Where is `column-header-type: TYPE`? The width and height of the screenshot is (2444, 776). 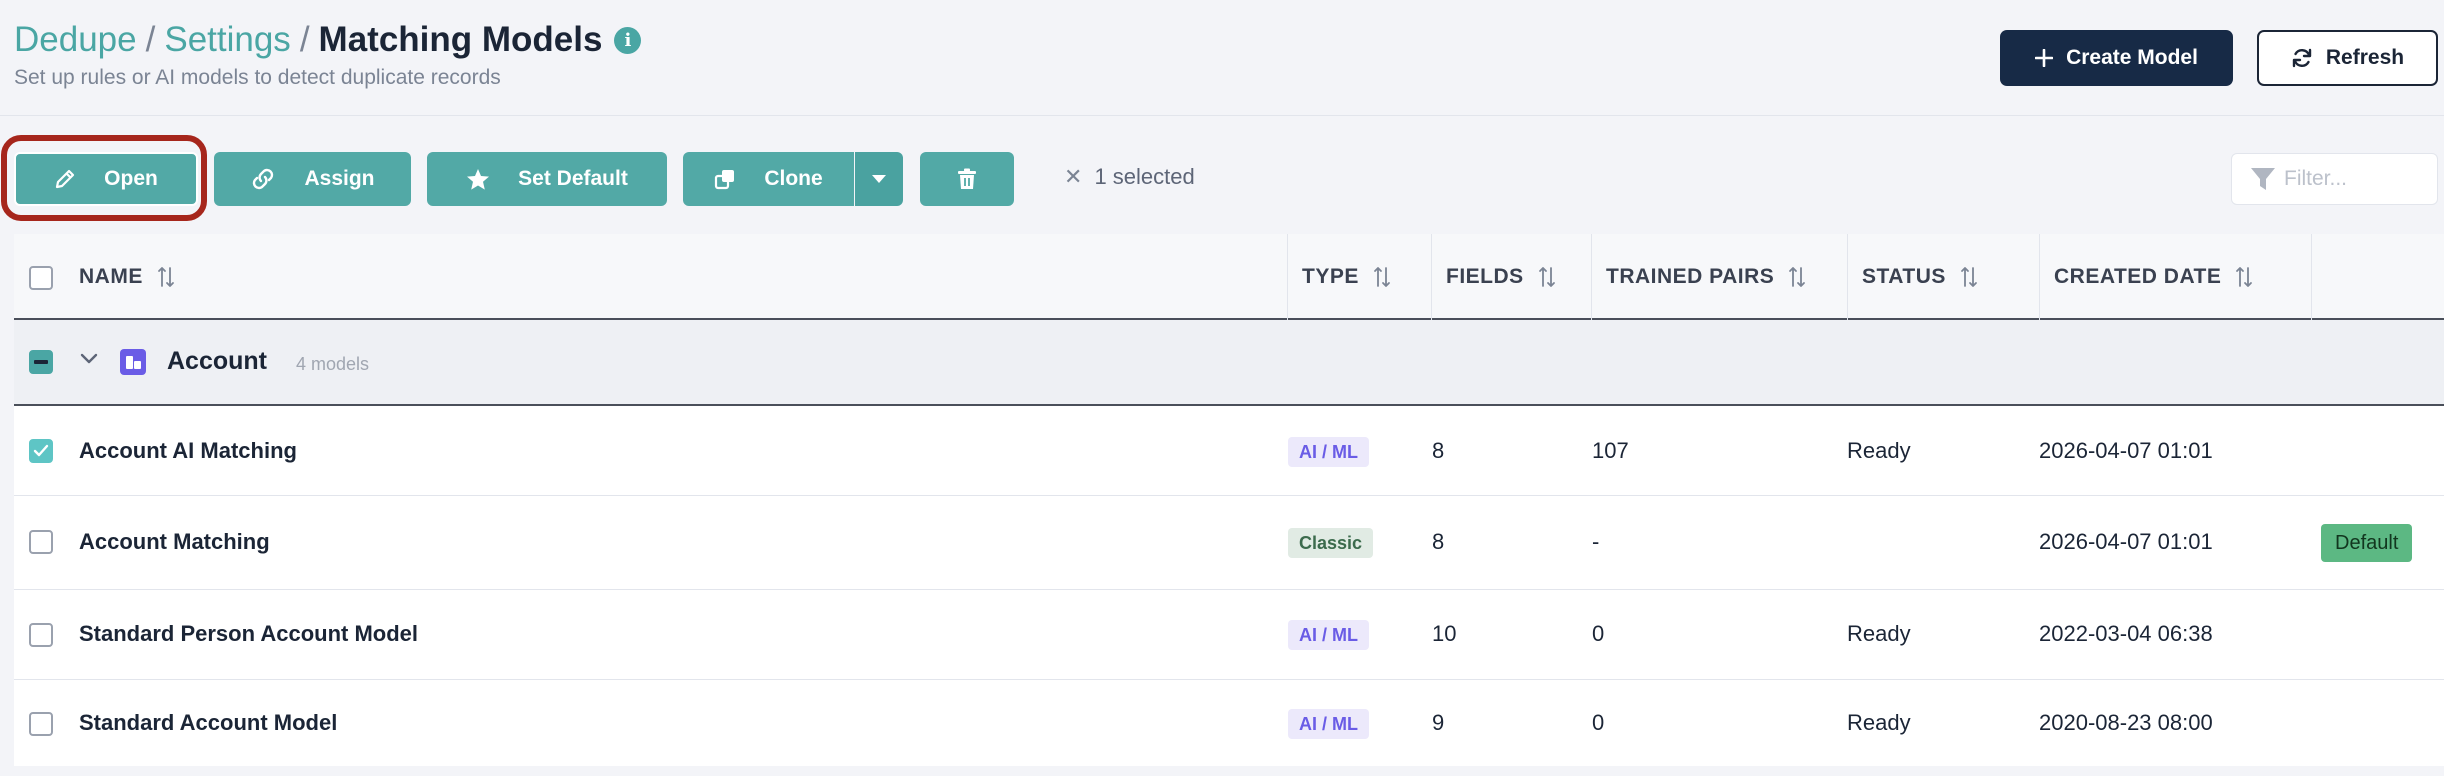 column-header-type: TYPE is located at coordinates (1359, 277).